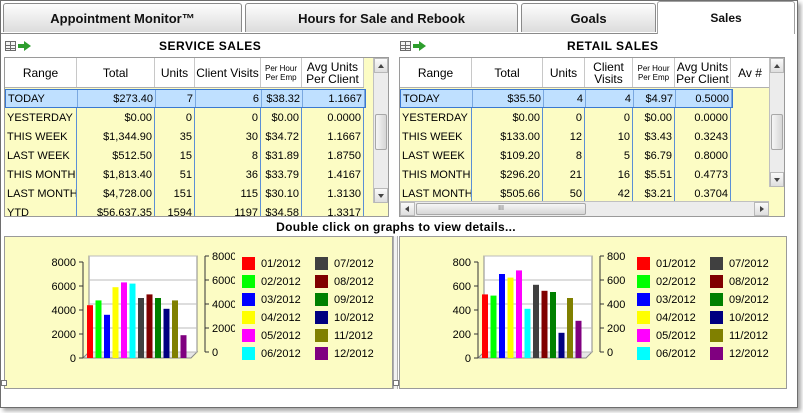  Describe the element at coordinates (565, 174) in the screenshot. I see `table-row: THIS MONTH $296.20 21 16 $5.51 0.4773` at that location.